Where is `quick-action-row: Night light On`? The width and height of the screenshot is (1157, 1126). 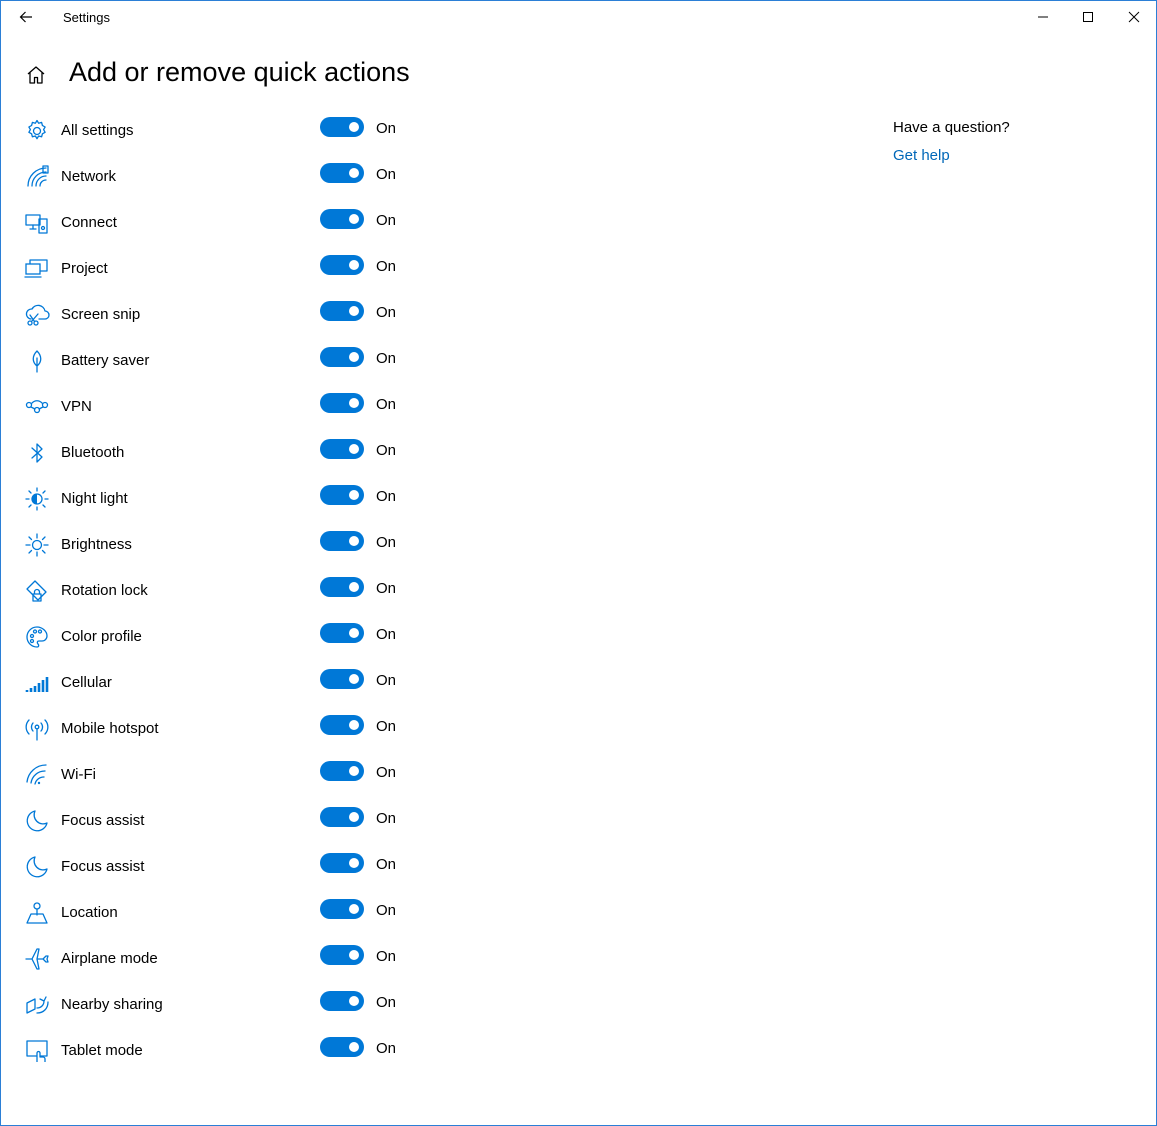 quick-action-row: Night light On is located at coordinates (221, 498).